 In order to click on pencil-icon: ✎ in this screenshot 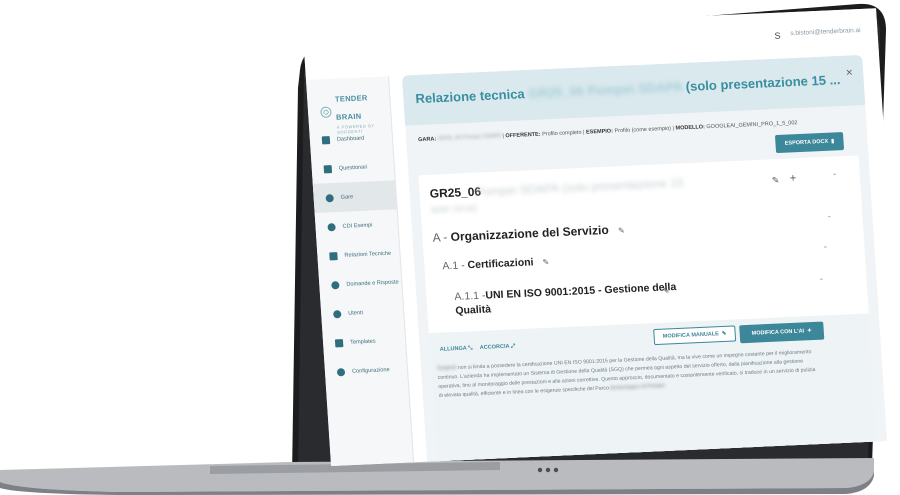, I will do `click(724, 334)`.